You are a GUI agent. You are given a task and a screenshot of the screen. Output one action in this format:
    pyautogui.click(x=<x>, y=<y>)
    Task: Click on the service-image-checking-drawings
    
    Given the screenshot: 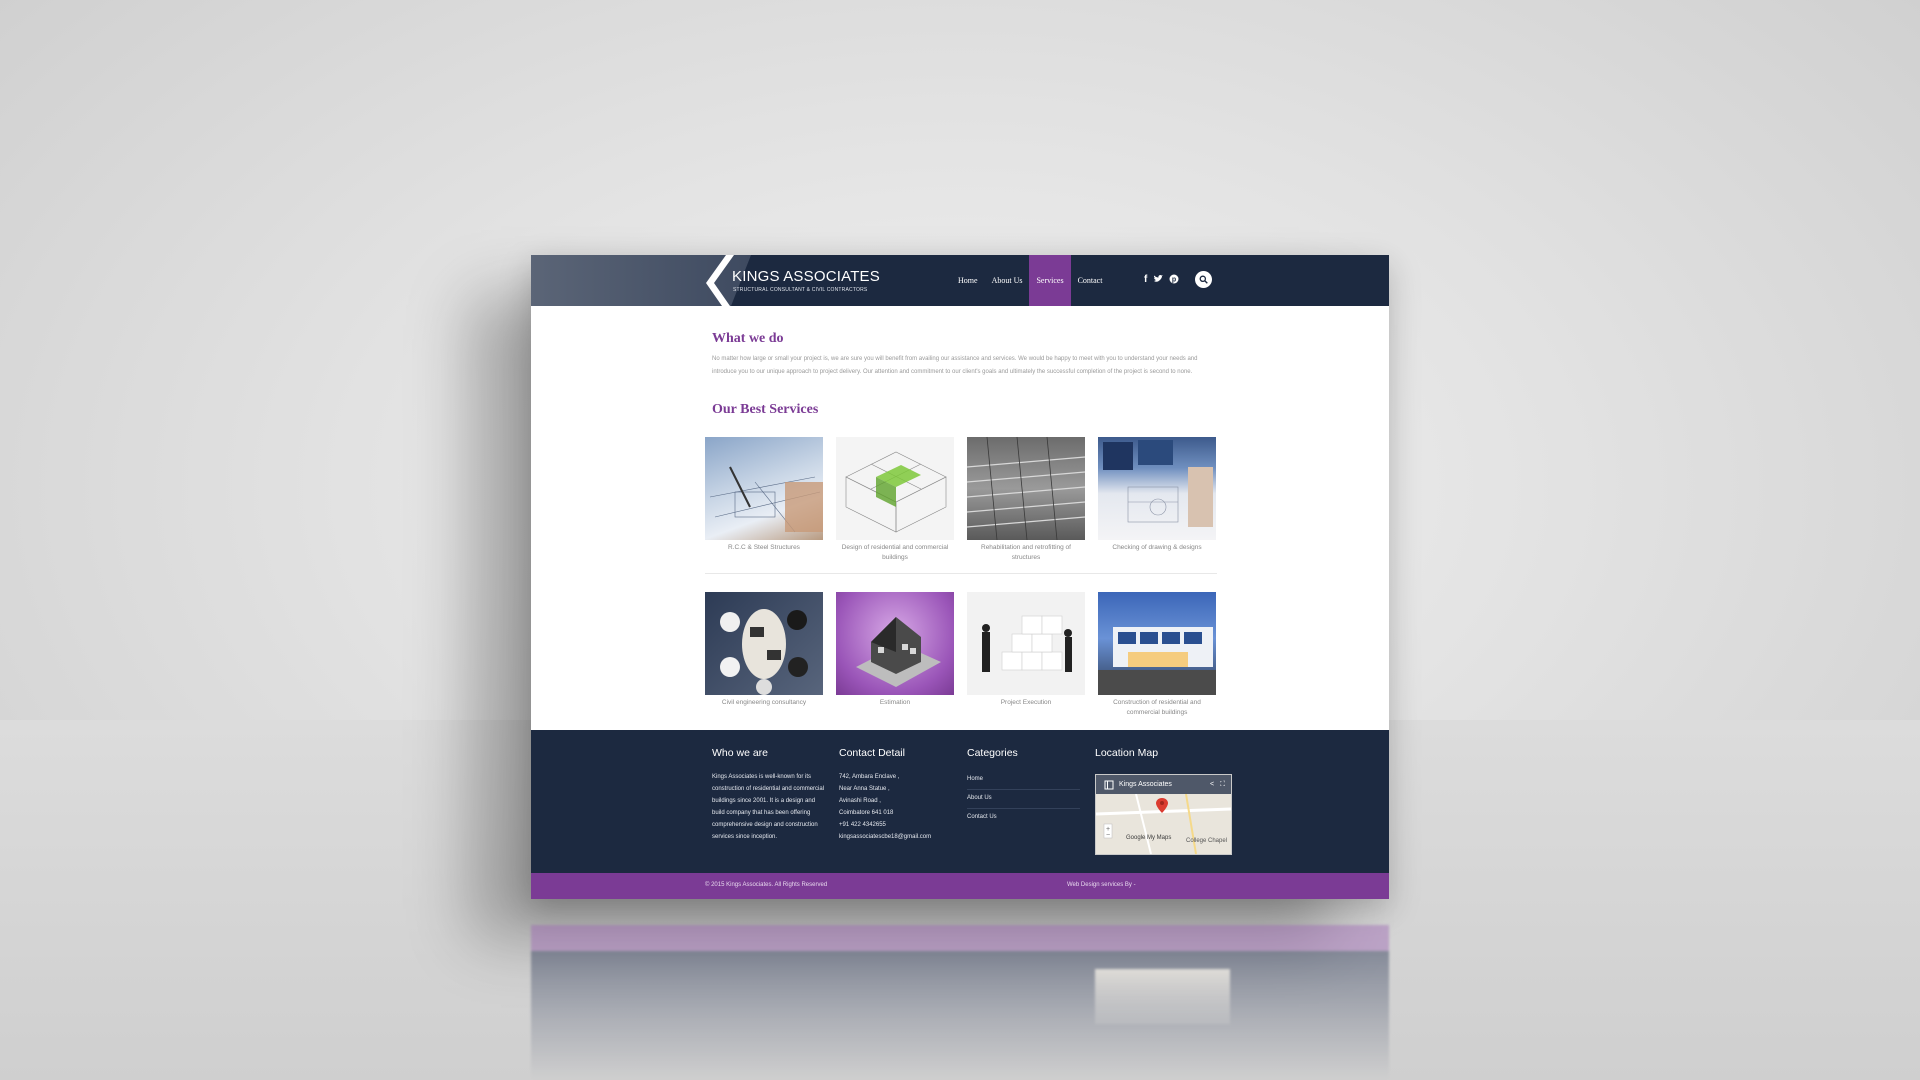 What is the action you would take?
    pyautogui.click(x=1157, y=488)
    